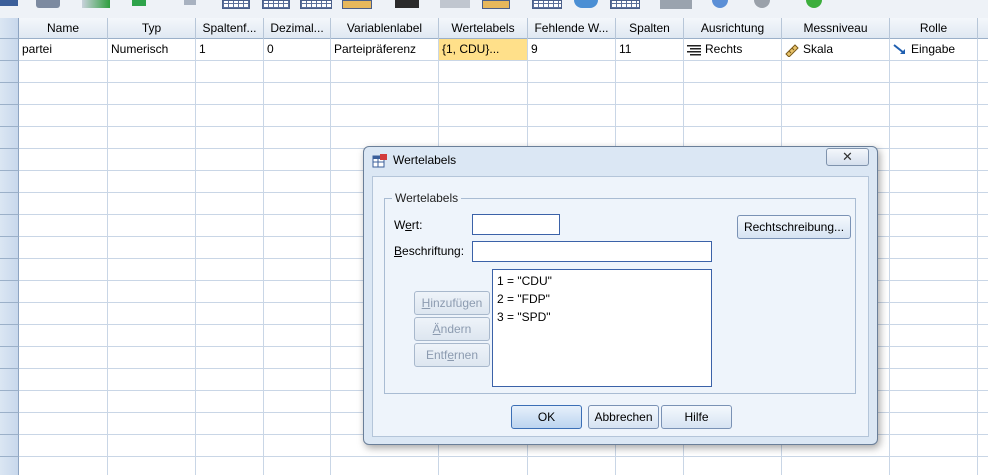 The height and width of the screenshot is (475, 988). What do you see at coordinates (452, 329) in the screenshot?
I see `change-button: Ändern` at bounding box center [452, 329].